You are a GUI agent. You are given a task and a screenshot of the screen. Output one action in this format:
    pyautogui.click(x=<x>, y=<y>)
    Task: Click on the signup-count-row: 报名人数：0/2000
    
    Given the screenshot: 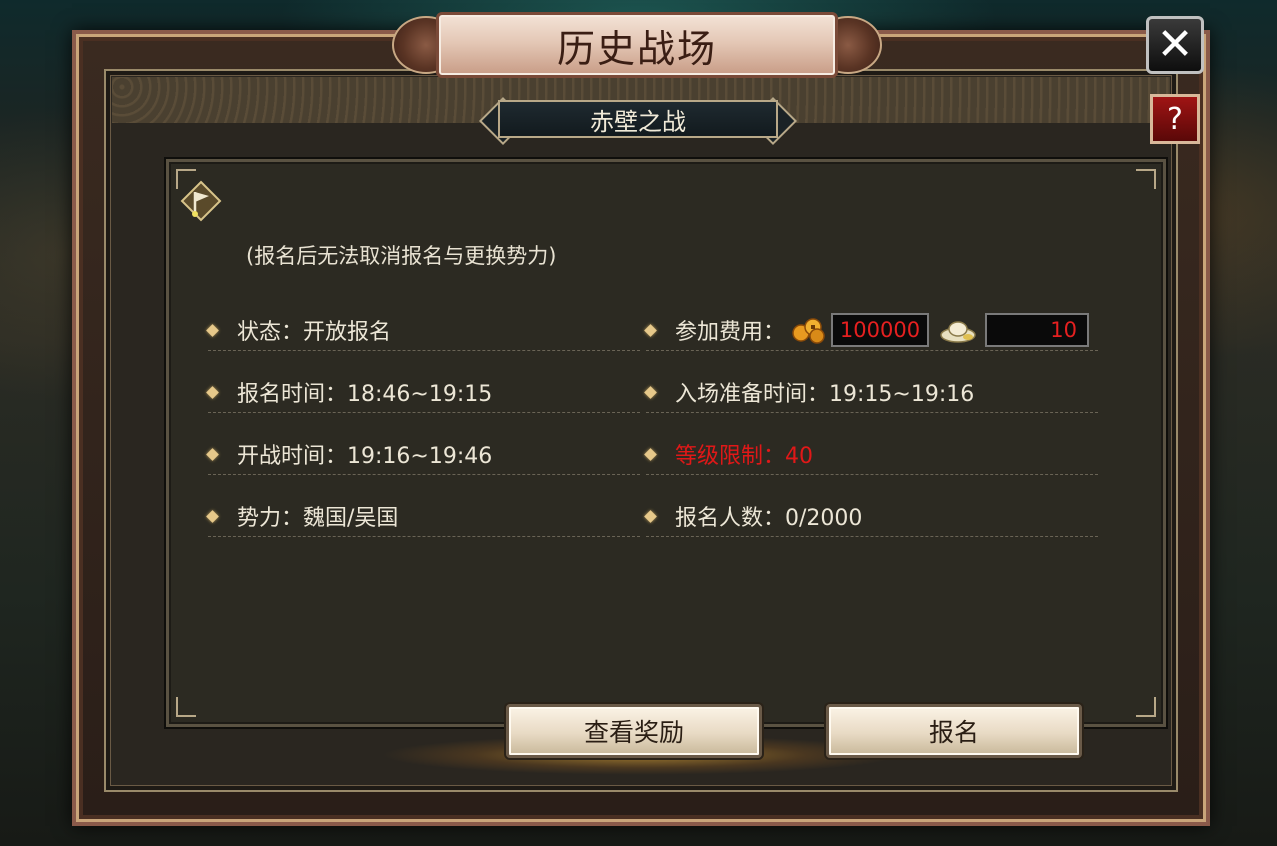 What is the action you would take?
    pyautogui.click(x=871, y=516)
    